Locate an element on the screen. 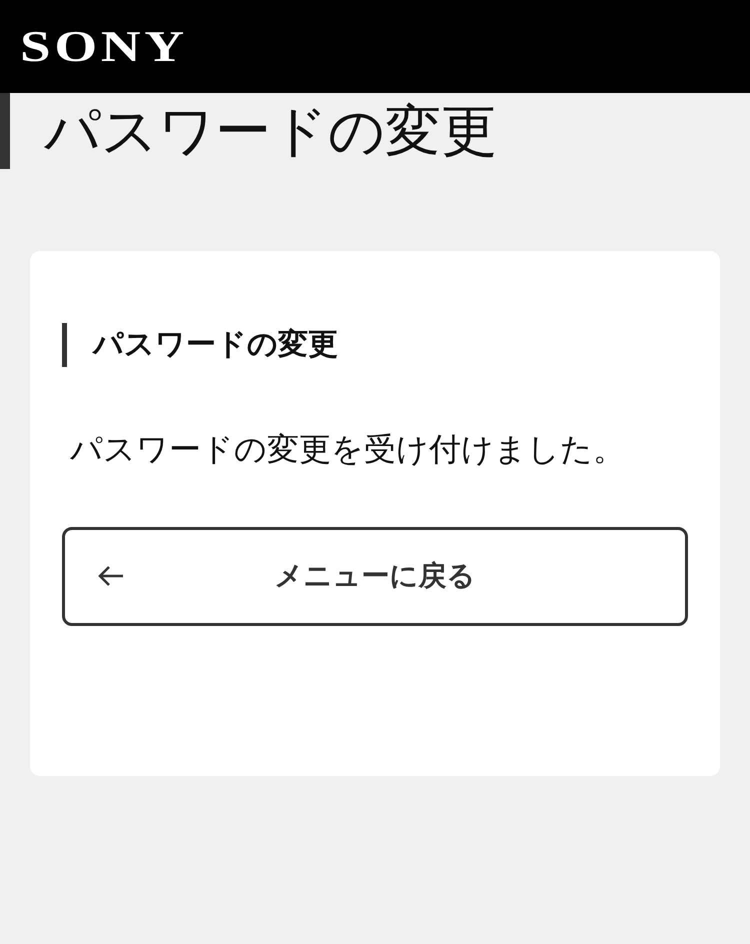 The image size is (750, 944). confirmation-message: パスワードの変更を受け付けました。 is located at coordinates (348, 449).